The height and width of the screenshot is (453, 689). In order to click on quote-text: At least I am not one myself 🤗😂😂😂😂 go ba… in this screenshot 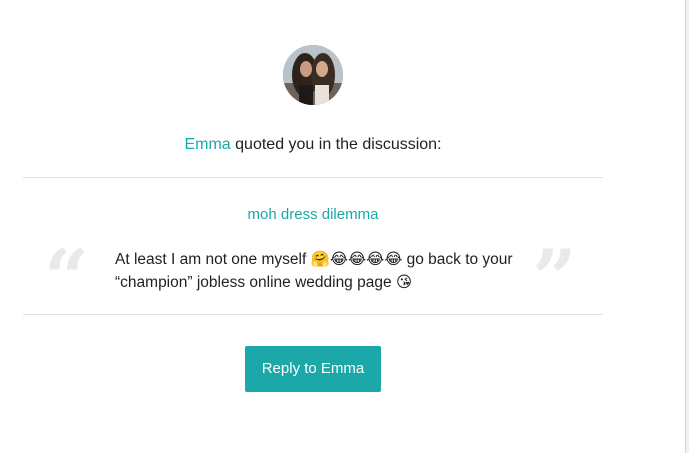, I will do `click(314, 271)`.